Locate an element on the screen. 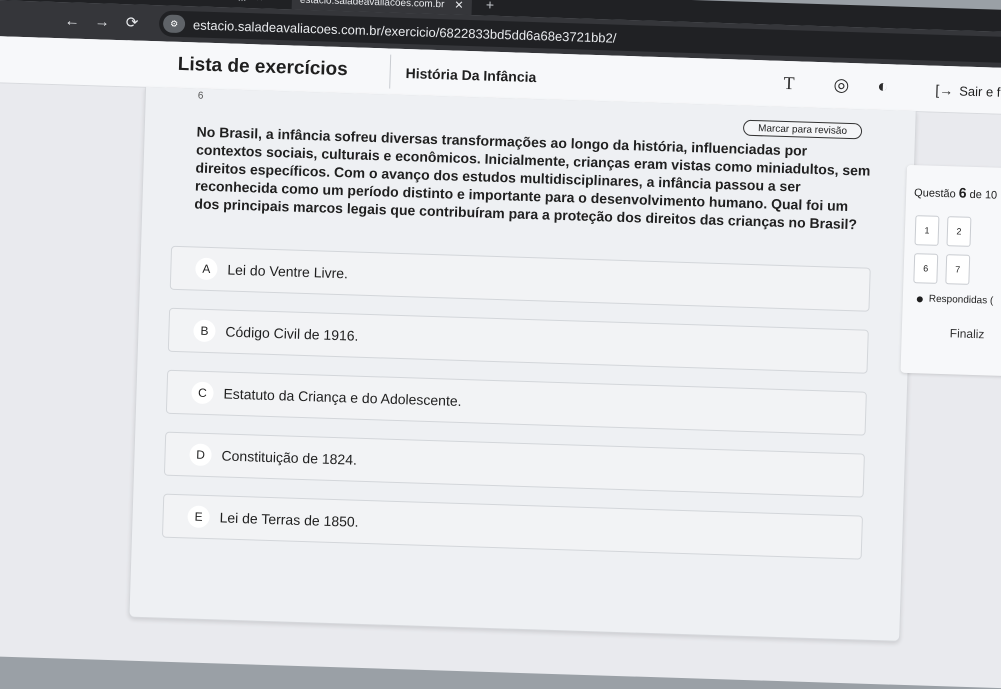 The image size is (1001, 689). option-letter: A is located at coordinates (206, 269).